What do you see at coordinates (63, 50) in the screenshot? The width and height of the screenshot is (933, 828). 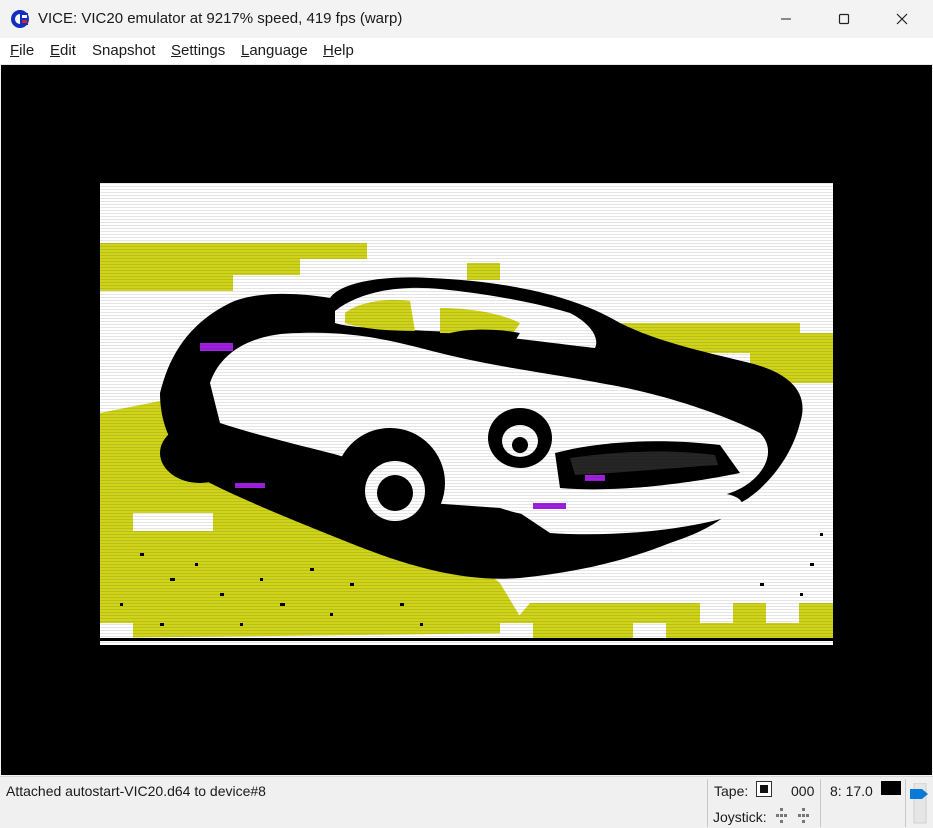 I see `menu-edit: Edit` at bounding box center [63, 50].